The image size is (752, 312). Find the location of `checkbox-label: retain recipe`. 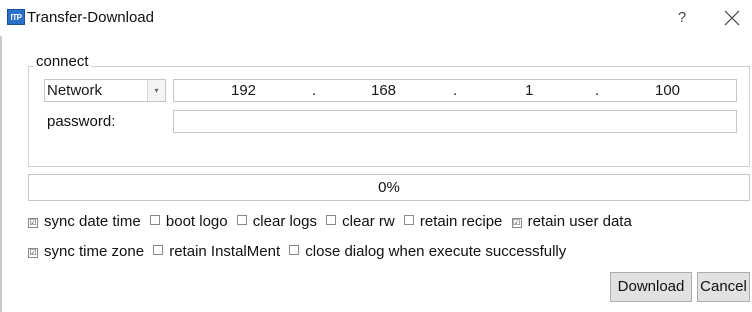

checkbox-label: retain recipe is located at coordinates (461, 221).